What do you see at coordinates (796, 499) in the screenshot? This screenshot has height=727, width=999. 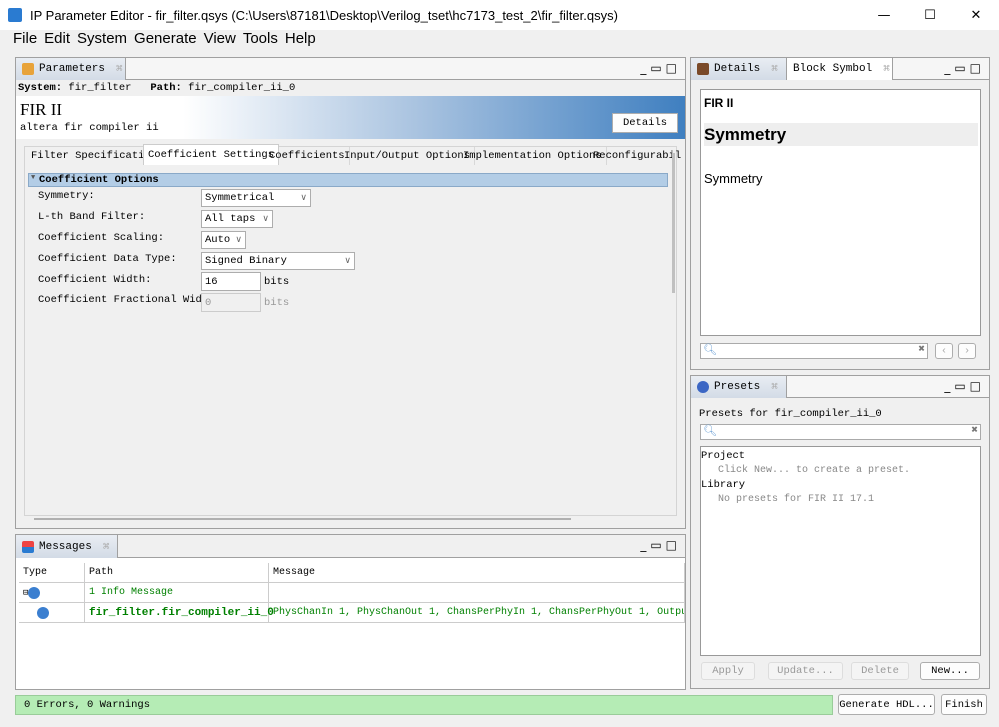 I see `library-hint: No presets for FIR II 17.1` at bounding box center [796, 499].